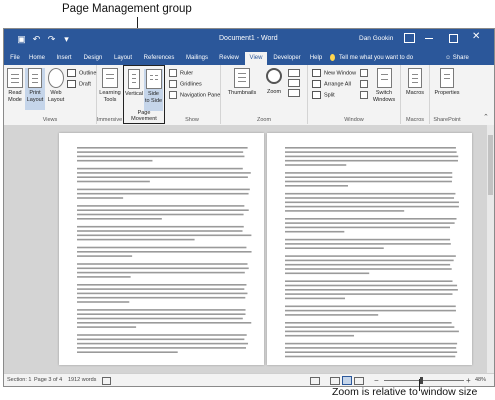 This screenshot has width=495, height=400. I want to click on learning-tools-button: Learning Tools, so click(110, 86).